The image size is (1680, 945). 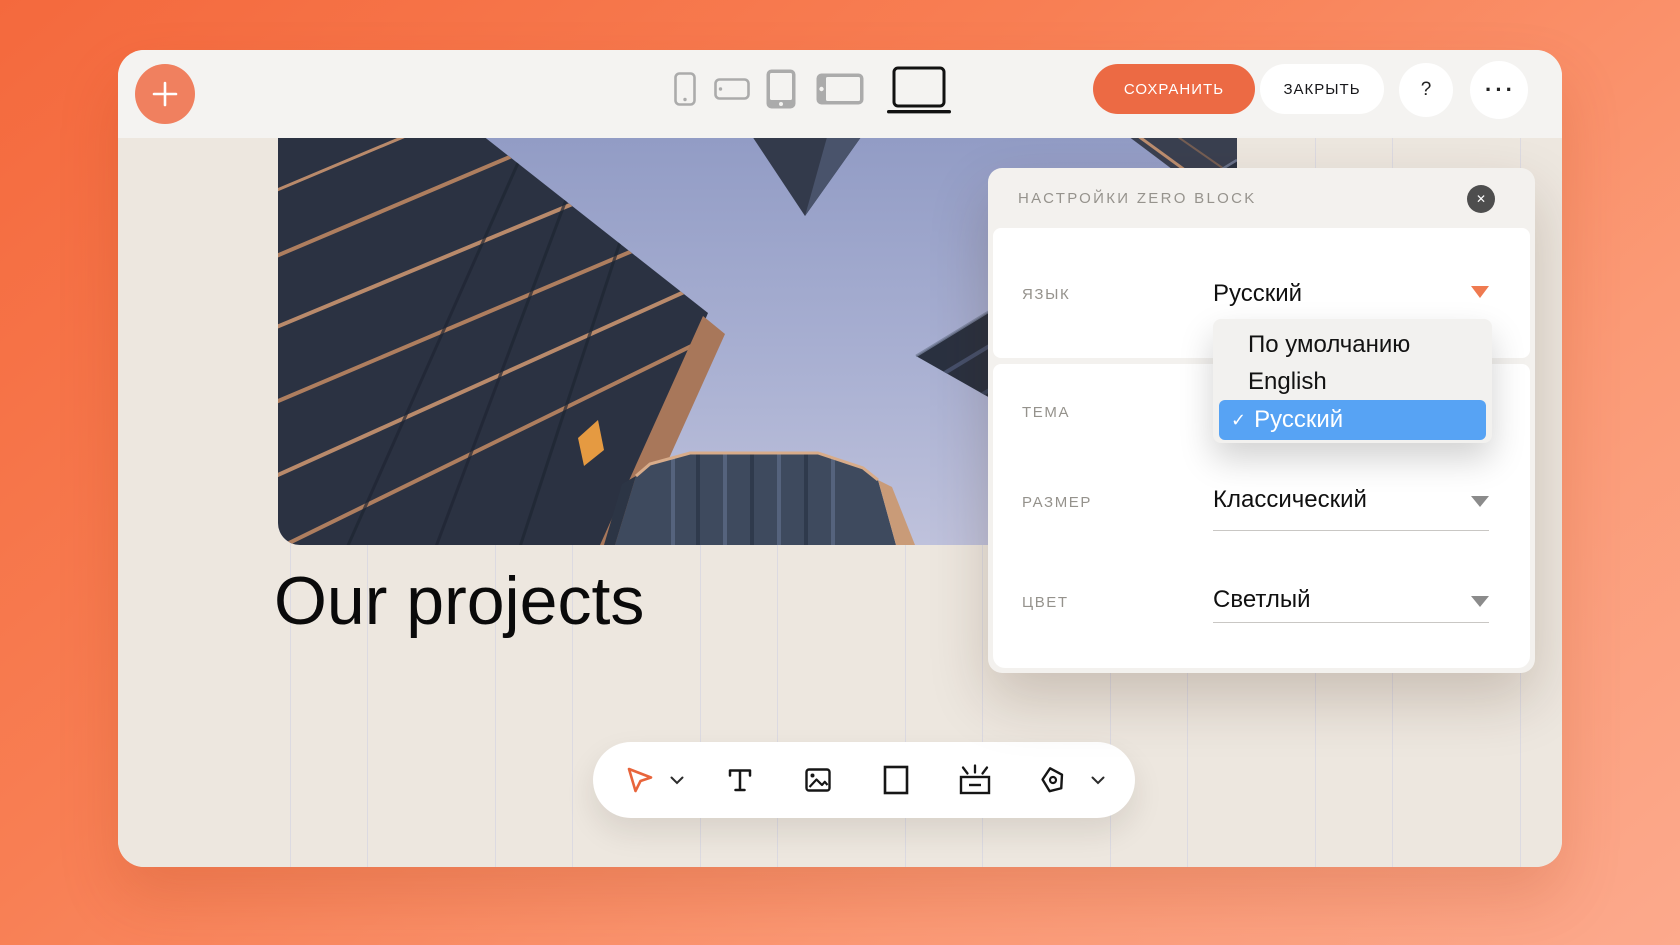 I want to click on panel-title: НАСТРОЙКИ ZERO BLOCK, so click(x=1137, y=198).